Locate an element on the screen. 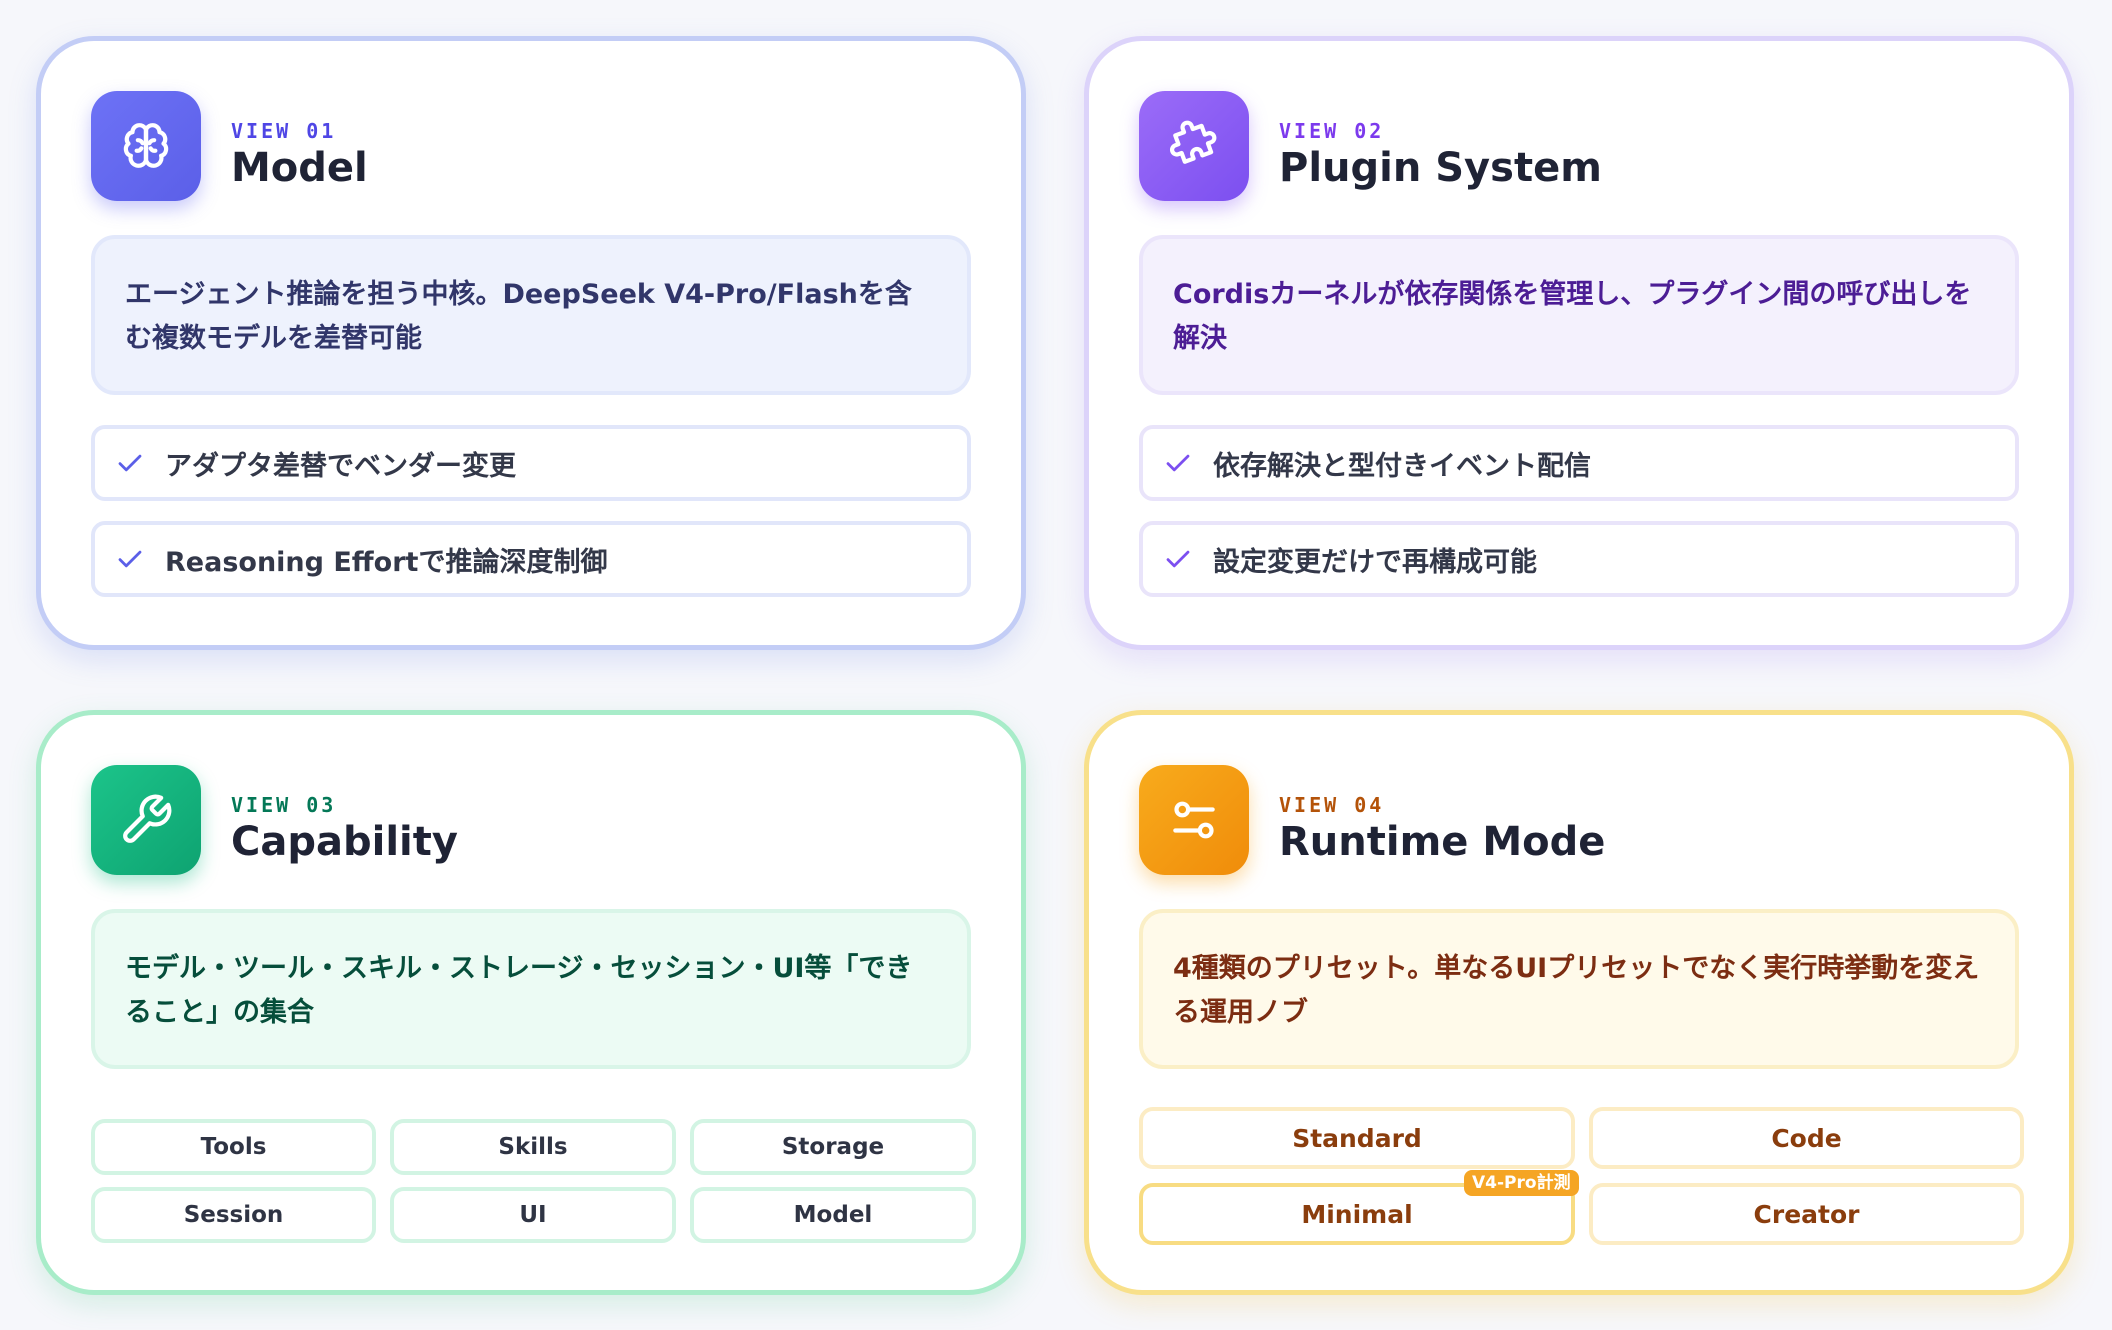  card-description: 4種類のプリセット。単なるUIプリセットでなく実行時挙動を変える運用ノブ is located at coordinates (1579, 989).